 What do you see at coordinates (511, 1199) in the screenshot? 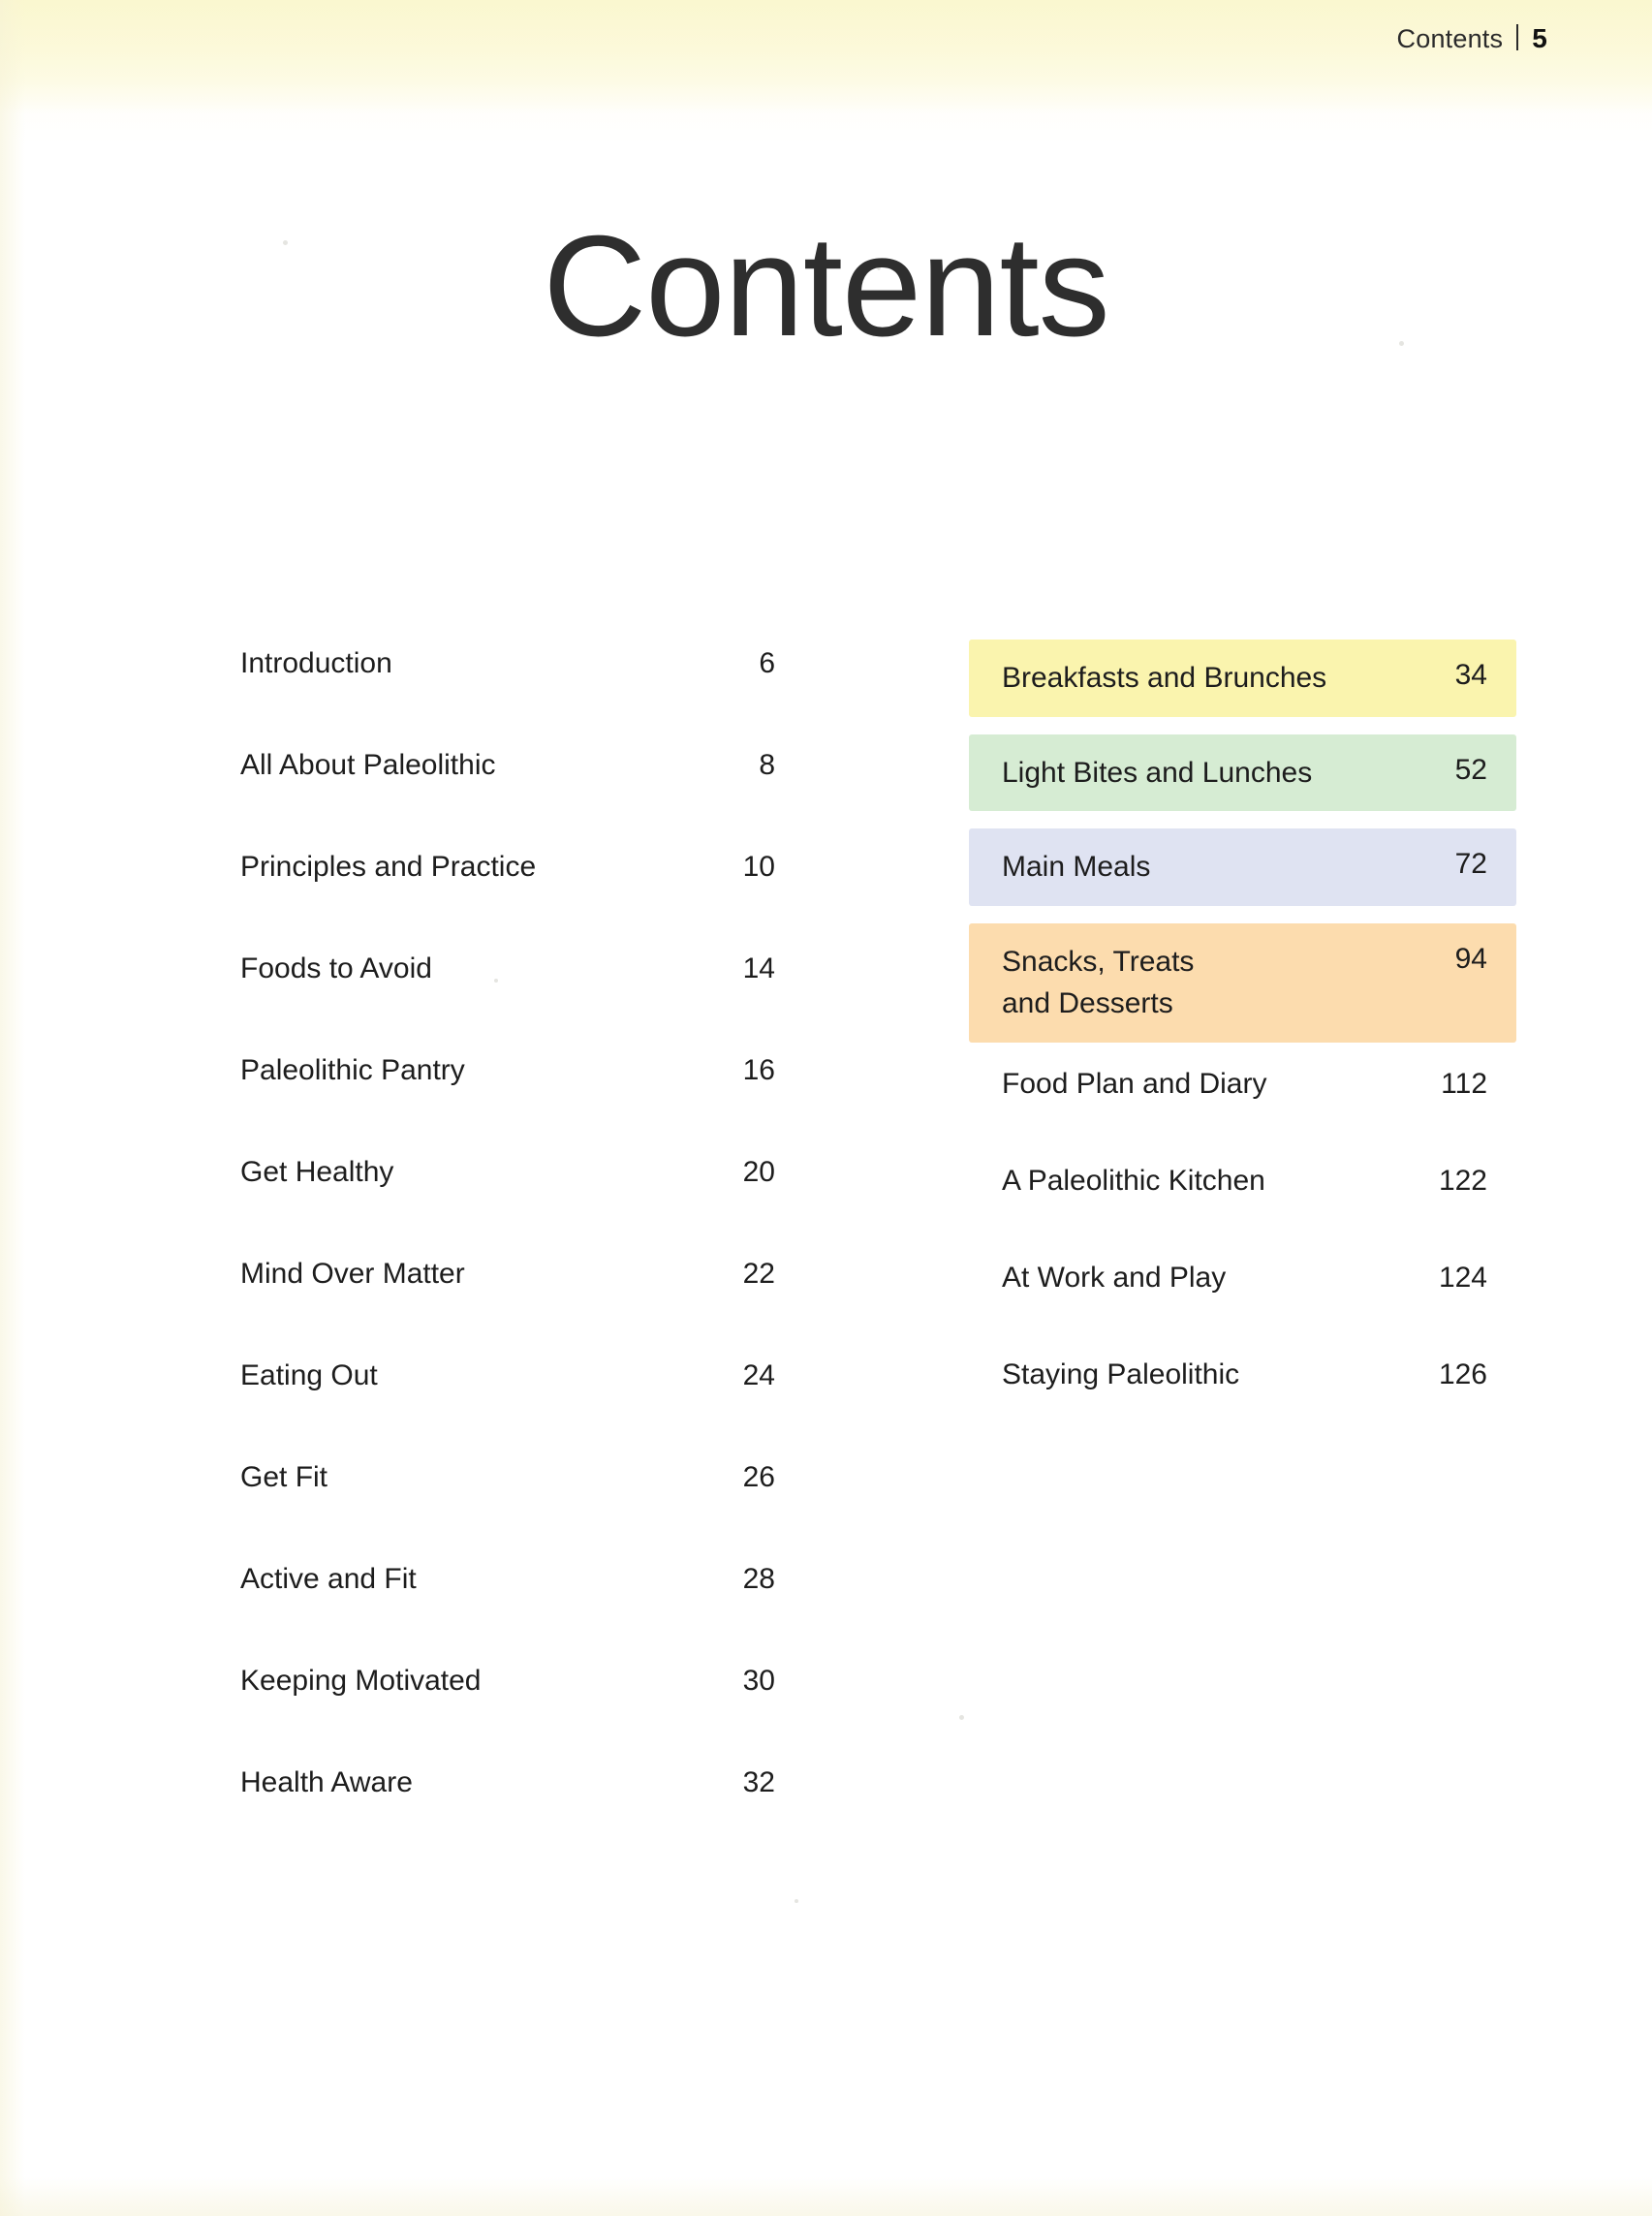
I see `toc-entry: Get Healthy 20` at bounding box center [511, 1199].